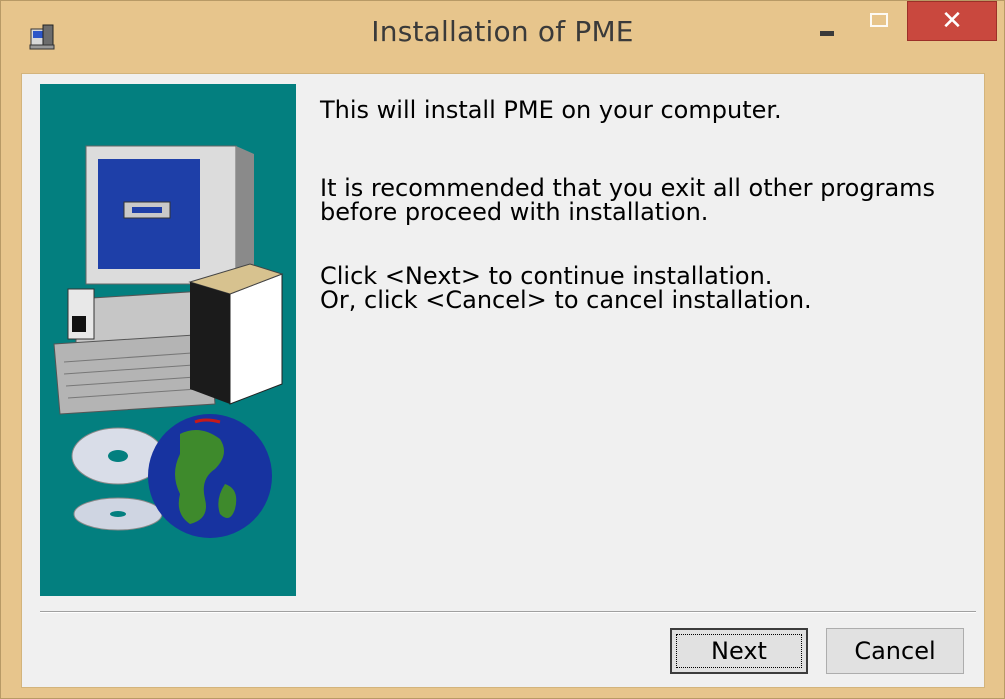 This screenshot has width=1005, height=699. What do you see at coordinates (546, 276) in the screenshot?
I see `next-instruction: Click <Next> to continue installation.` at bounding box center [546, 276].